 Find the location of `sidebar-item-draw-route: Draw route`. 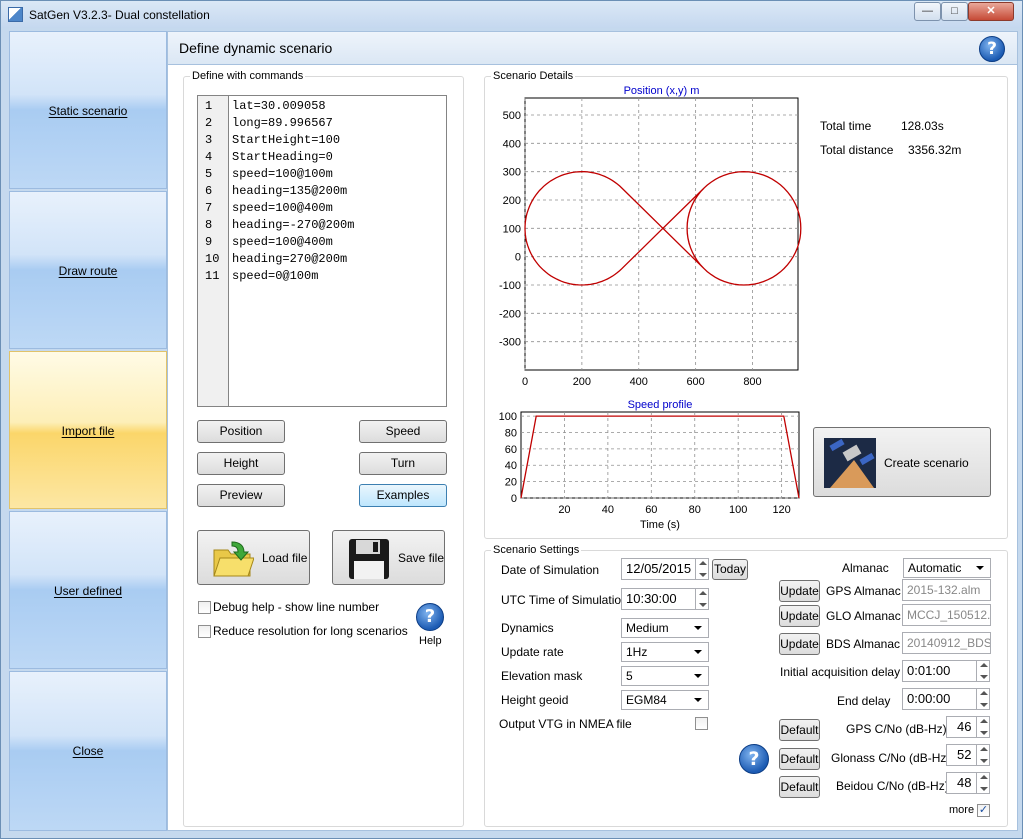

sidebar-item-draw-route: Draw route is located at coordinates (88, 270).